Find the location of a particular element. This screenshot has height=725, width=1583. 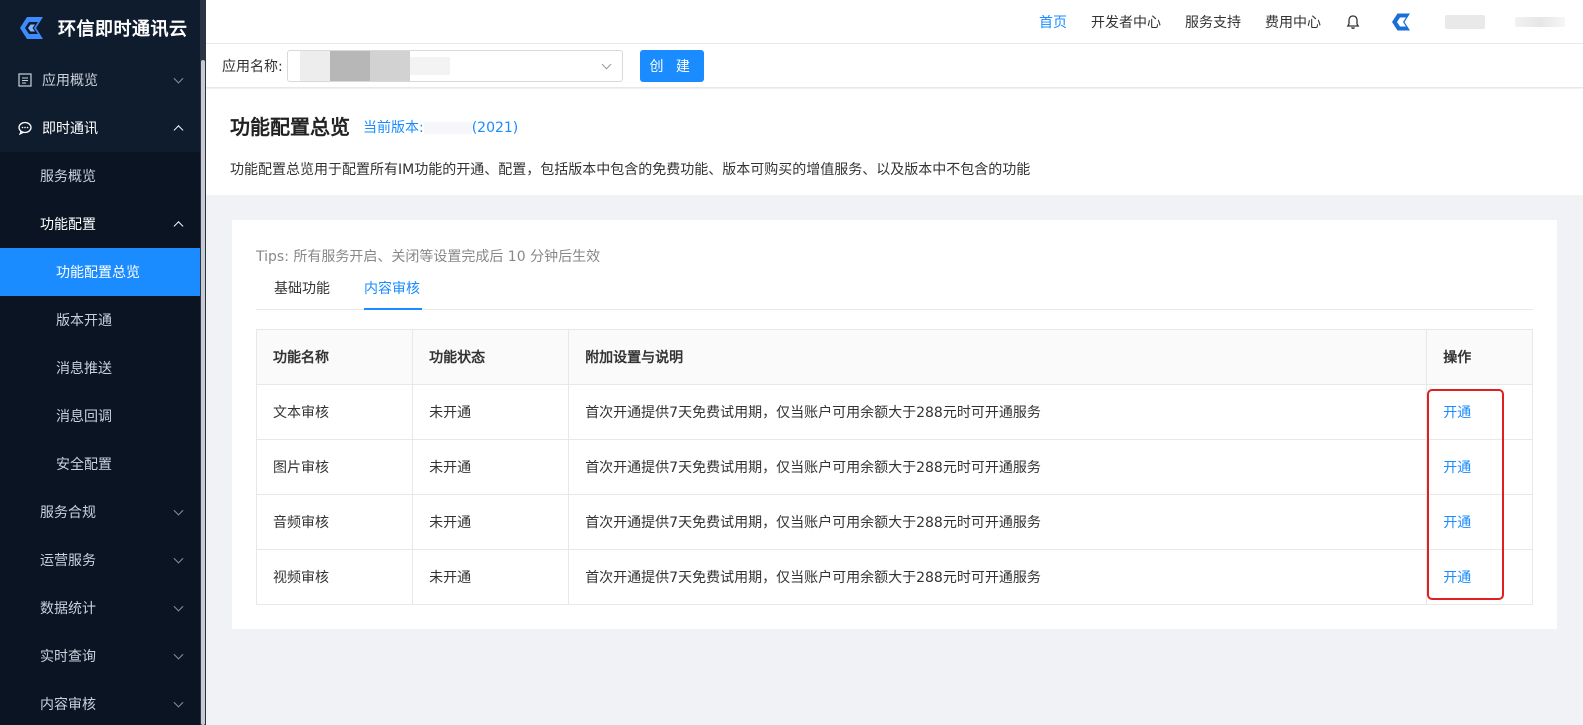

bell-icon is located at coordinates (1353, 22).